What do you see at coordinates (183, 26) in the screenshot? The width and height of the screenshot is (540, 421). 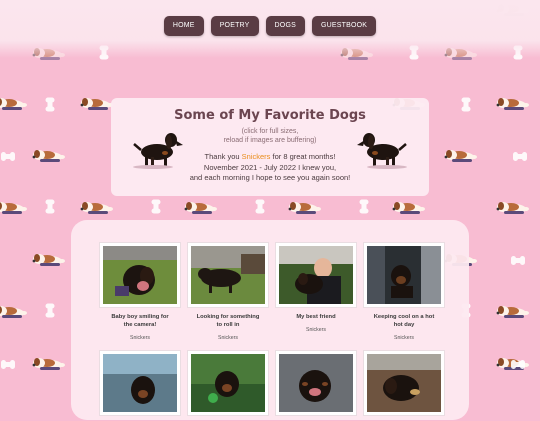 I see `nav-home-button: HOME` at bounding box center [183, 26].